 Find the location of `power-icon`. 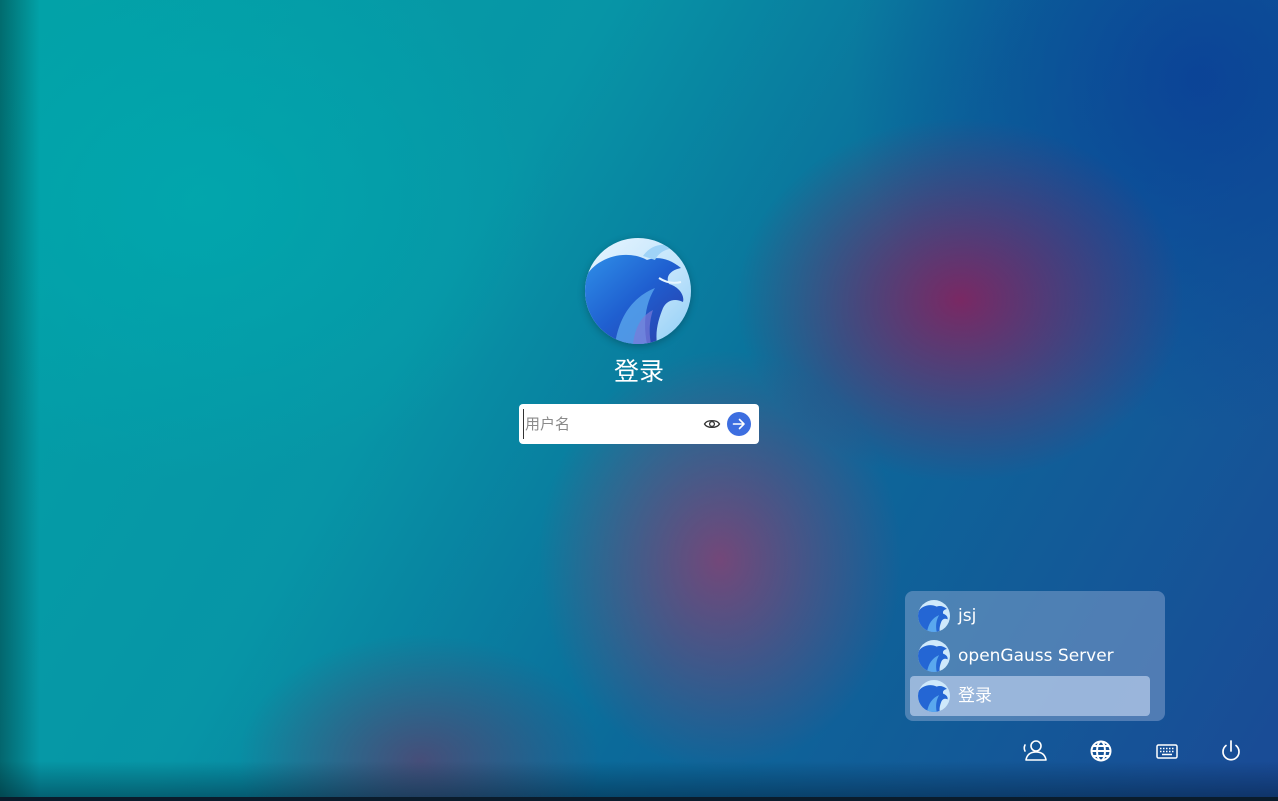

power-icon is located at coordinates (1231, 751).